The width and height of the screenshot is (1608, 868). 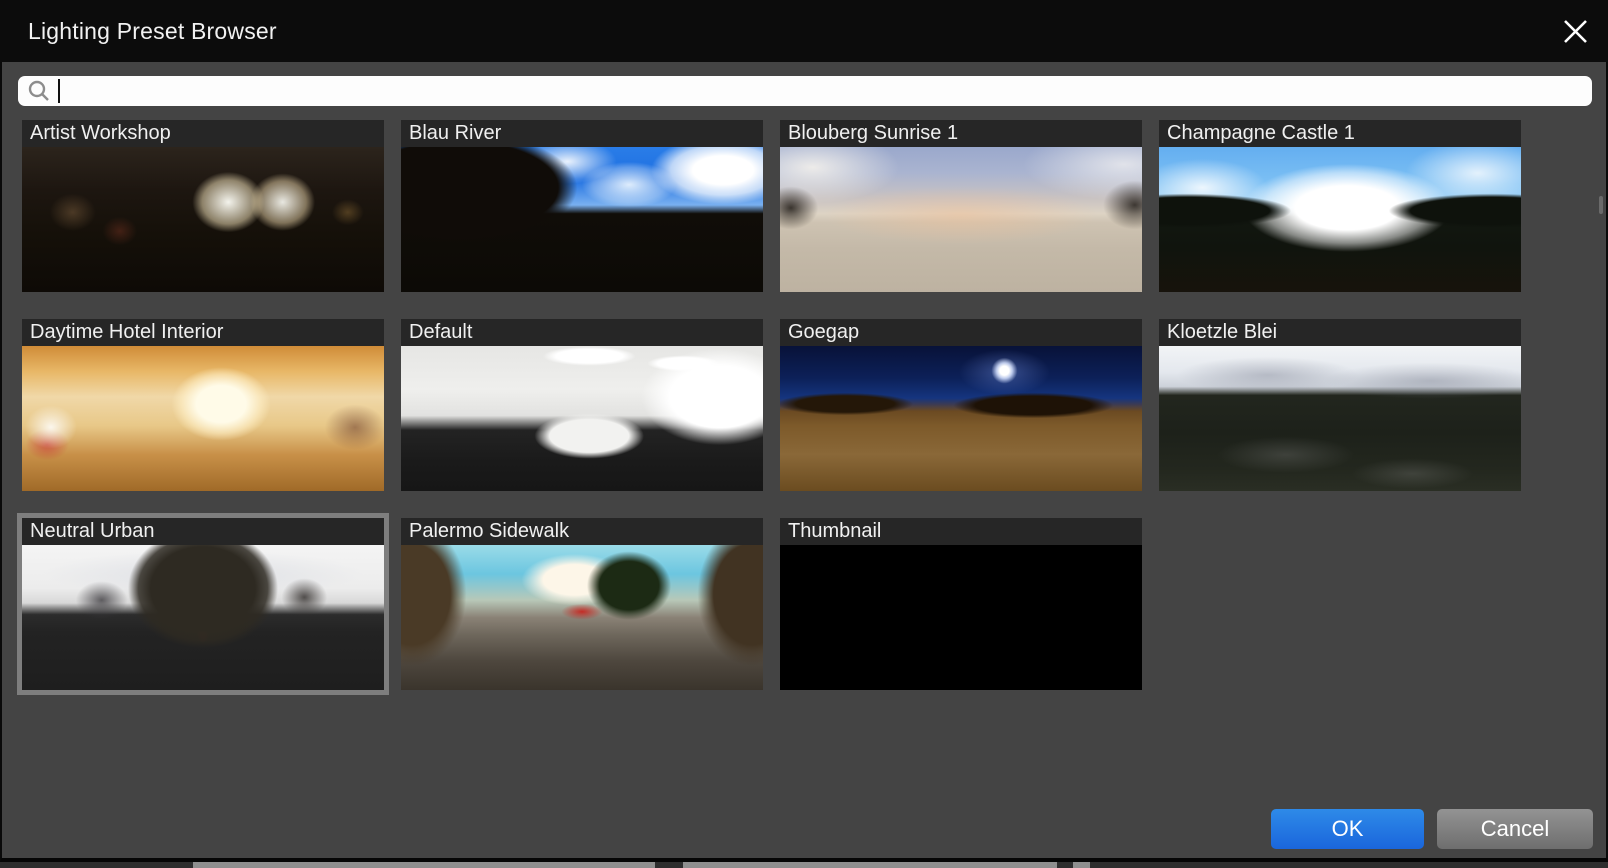 I want to click on preset-tile-neutral-urban: Neutral Urban, so click(x=203, y=604).